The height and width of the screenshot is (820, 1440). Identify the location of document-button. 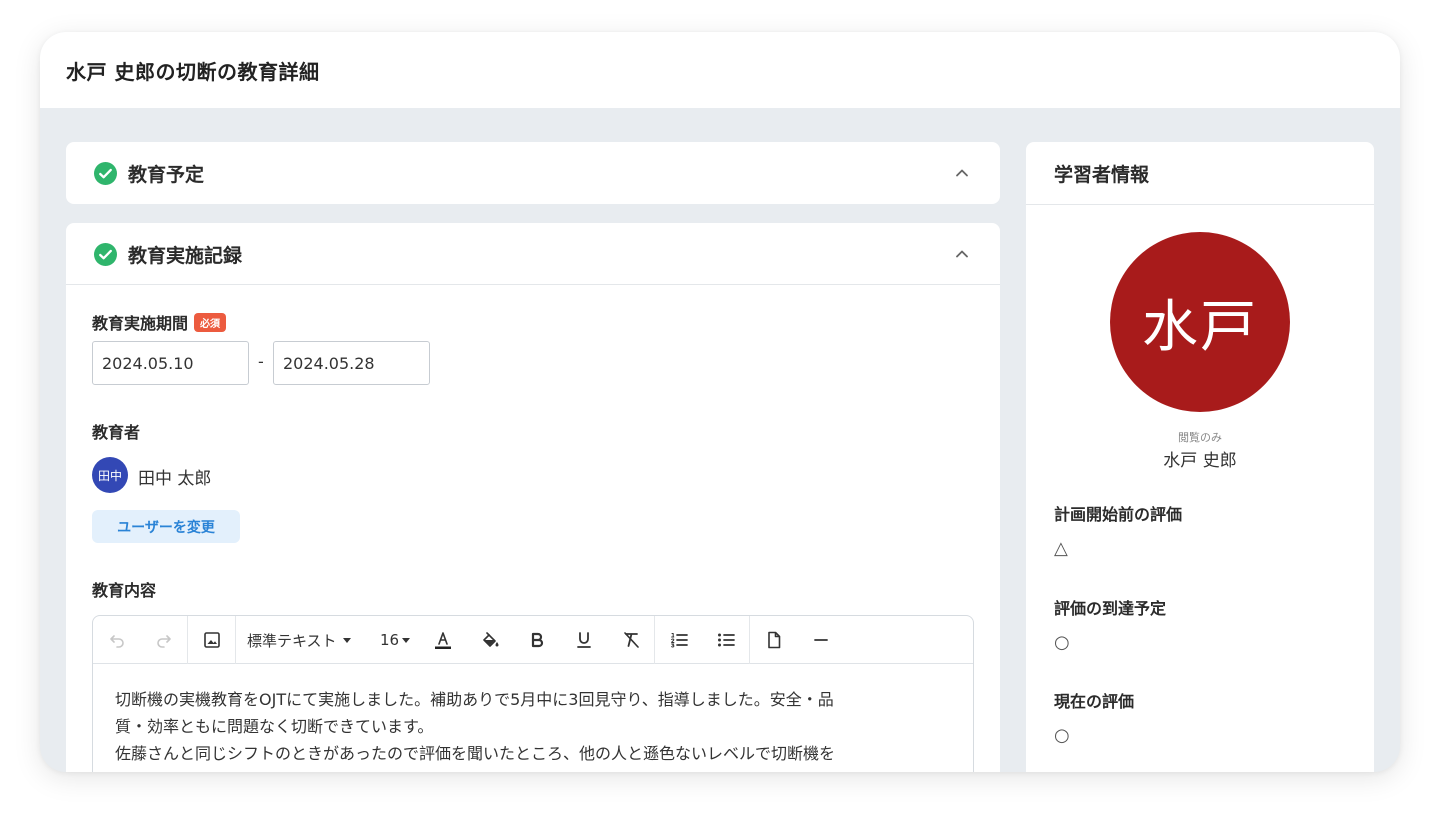
(773, 640).